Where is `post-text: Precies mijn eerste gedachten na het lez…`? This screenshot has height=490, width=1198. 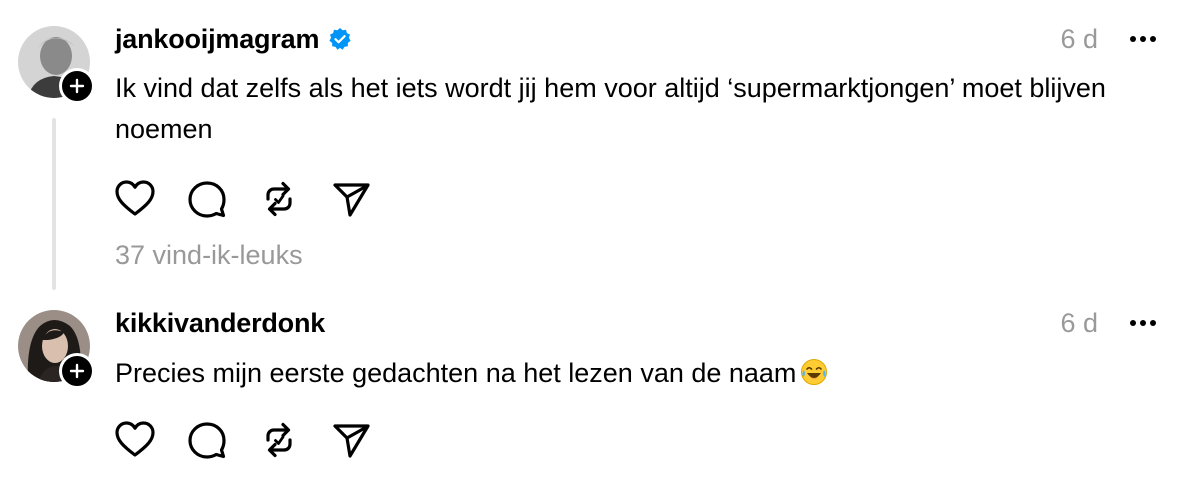 post-text: Precies mijn eerste gedachten na het lez… is located at coordinates (641, 373).